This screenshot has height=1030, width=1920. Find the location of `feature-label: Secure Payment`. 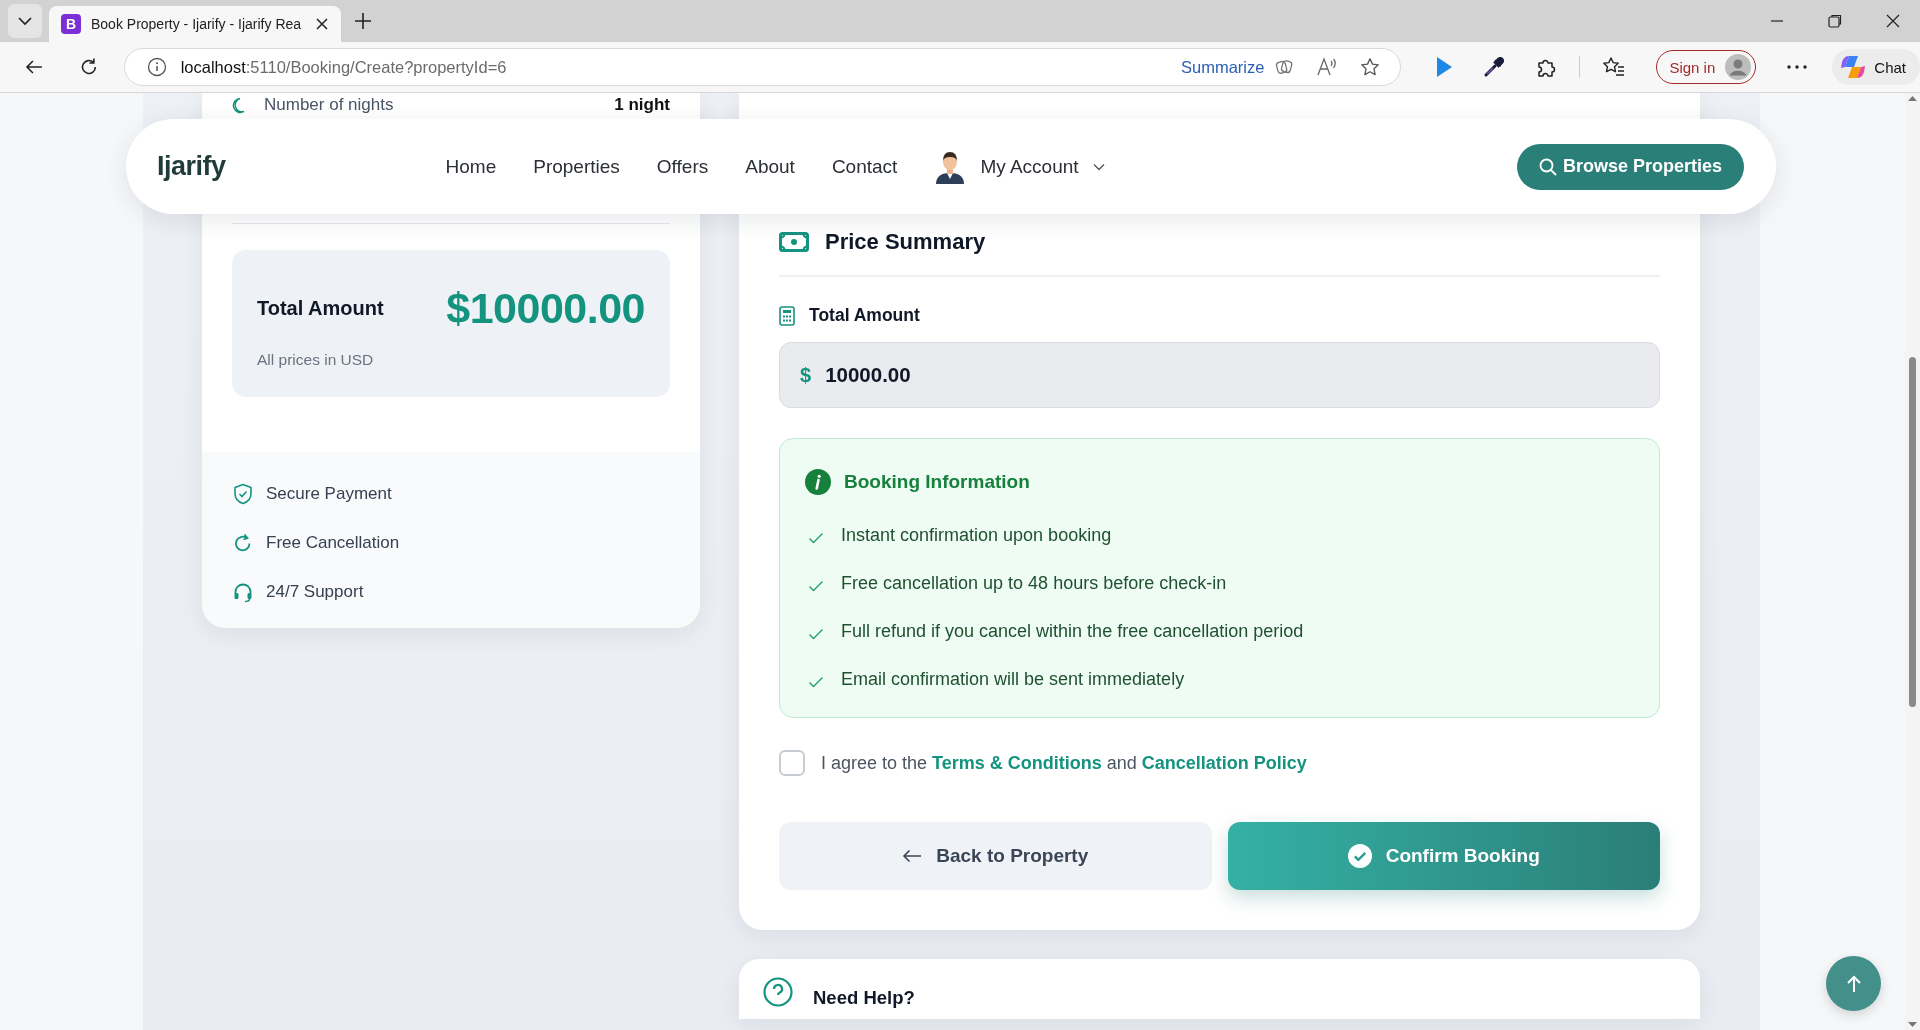

feature-label: Secure Payment is located at coordinates (329, 494).